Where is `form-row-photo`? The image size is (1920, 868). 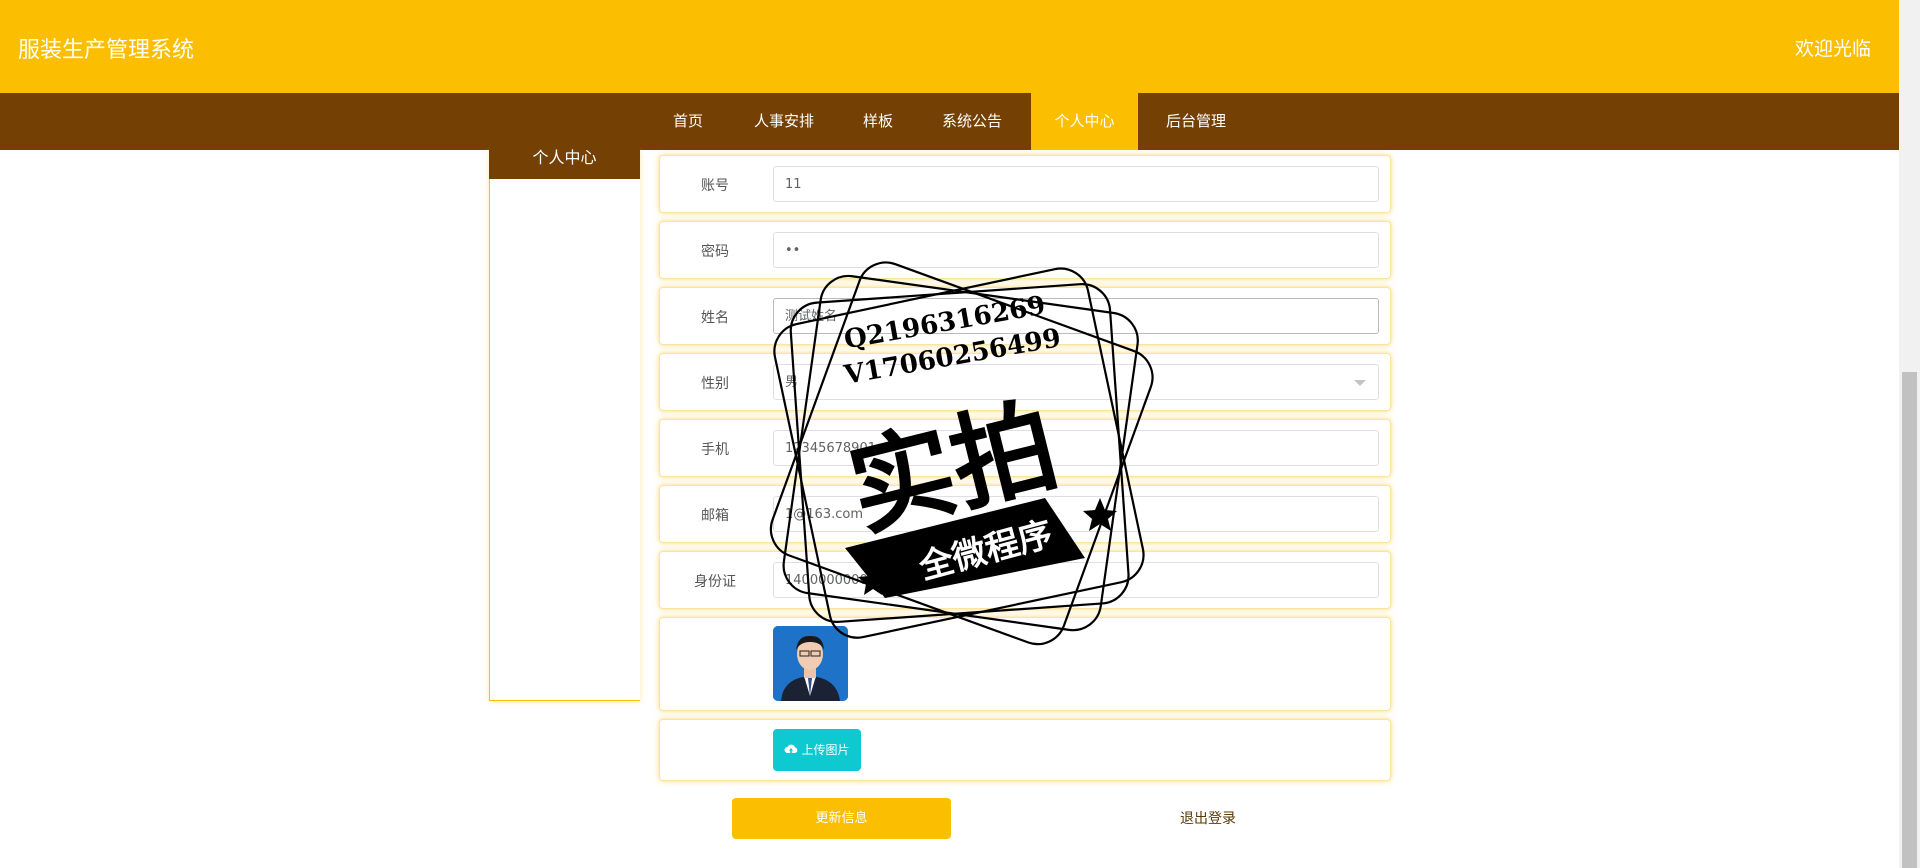 form-row-photo is located at coordinates (1025, 664).